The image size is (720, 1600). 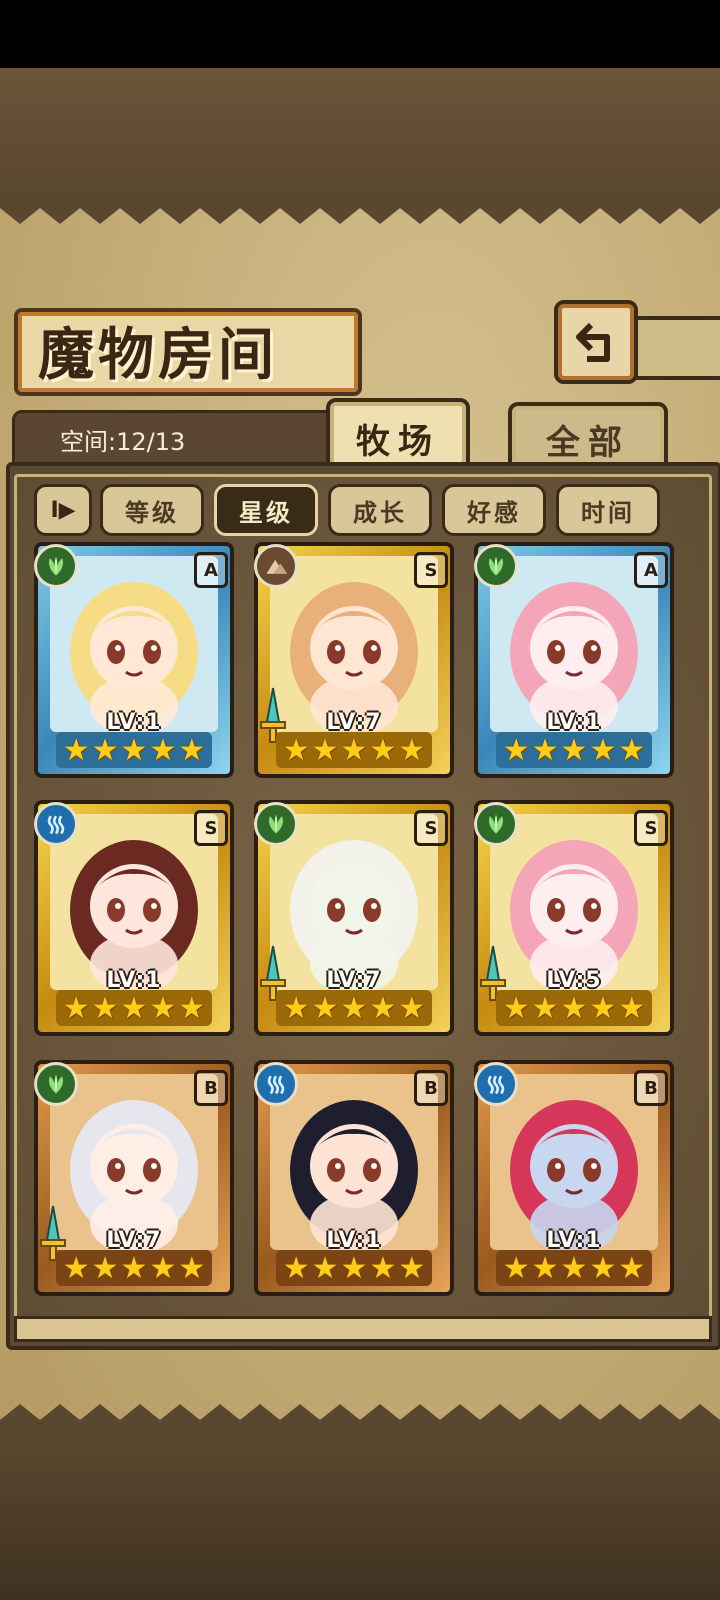 I want to click on panel-bottom-trim, so click(x=363, y=1329).